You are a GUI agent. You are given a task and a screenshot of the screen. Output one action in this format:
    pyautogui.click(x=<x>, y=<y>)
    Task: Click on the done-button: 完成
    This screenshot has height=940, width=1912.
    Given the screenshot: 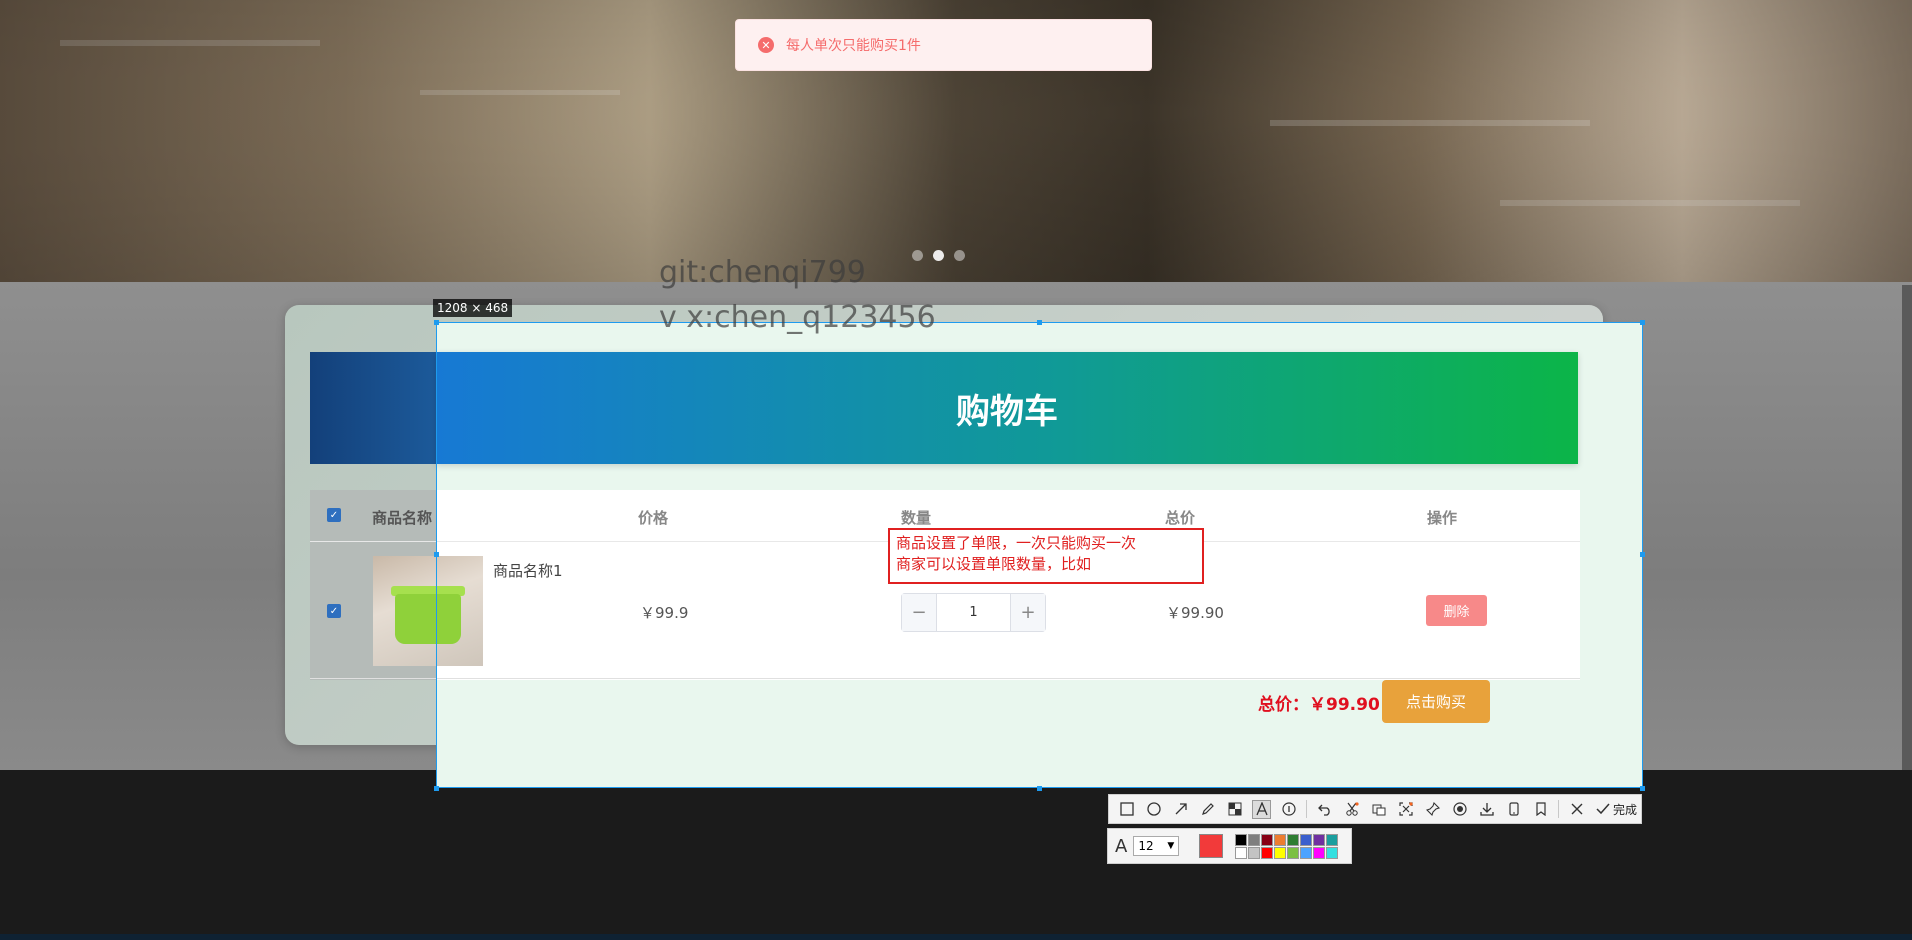 What is the action you would take?
    pyautogui.click(x=1616, y=809)
    